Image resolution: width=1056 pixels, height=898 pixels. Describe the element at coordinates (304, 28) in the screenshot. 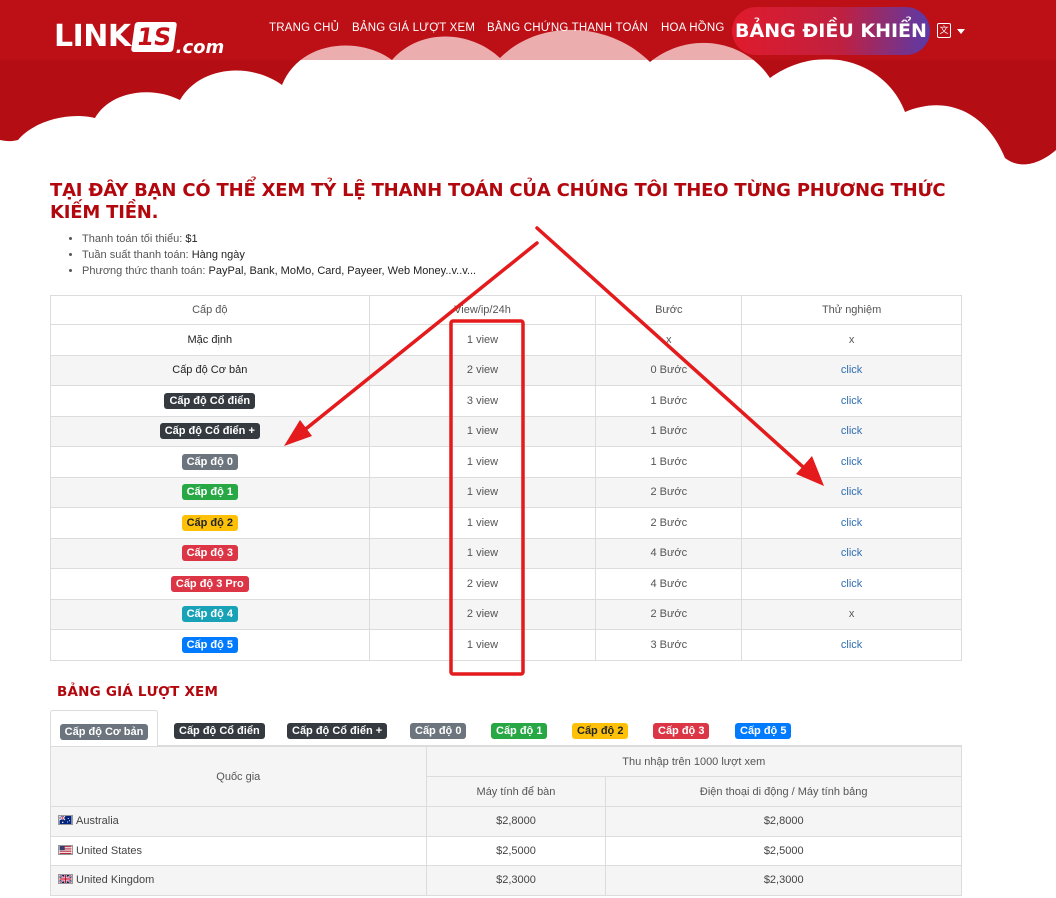

I see `nav-home: TRANG CHỦ` at that location.